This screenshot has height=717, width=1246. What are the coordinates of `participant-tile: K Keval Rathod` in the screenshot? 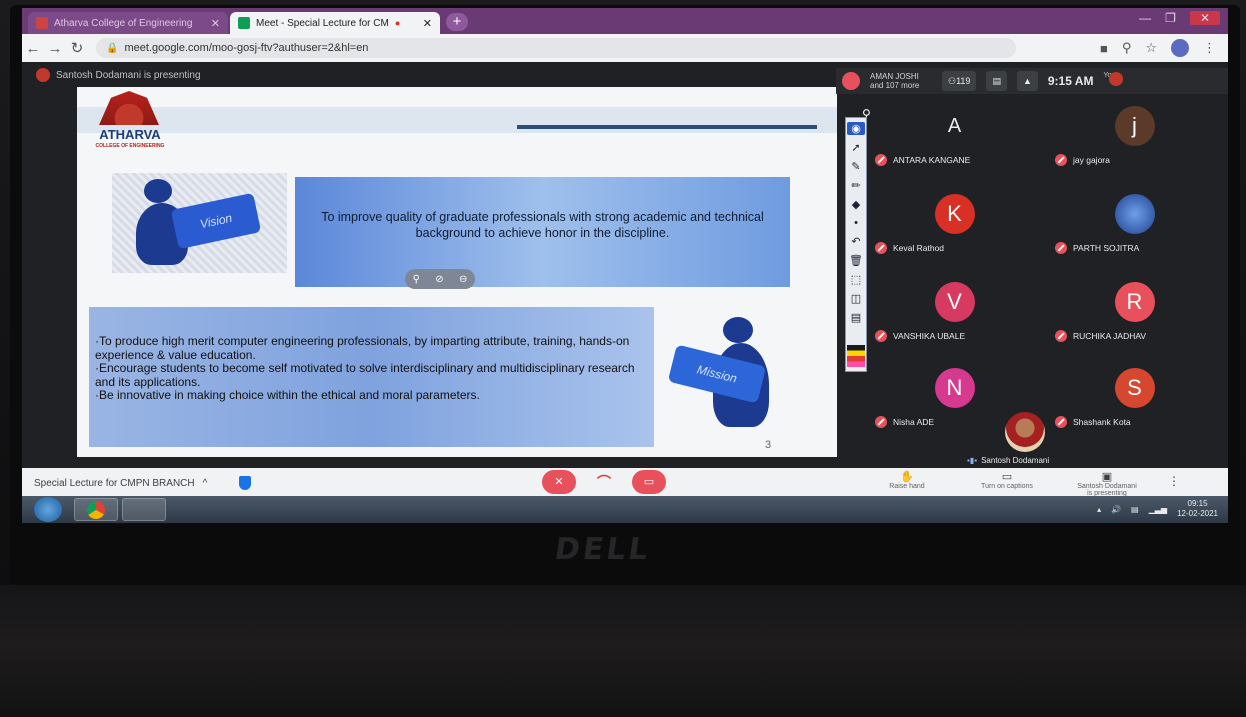 It's located at (954, 226).